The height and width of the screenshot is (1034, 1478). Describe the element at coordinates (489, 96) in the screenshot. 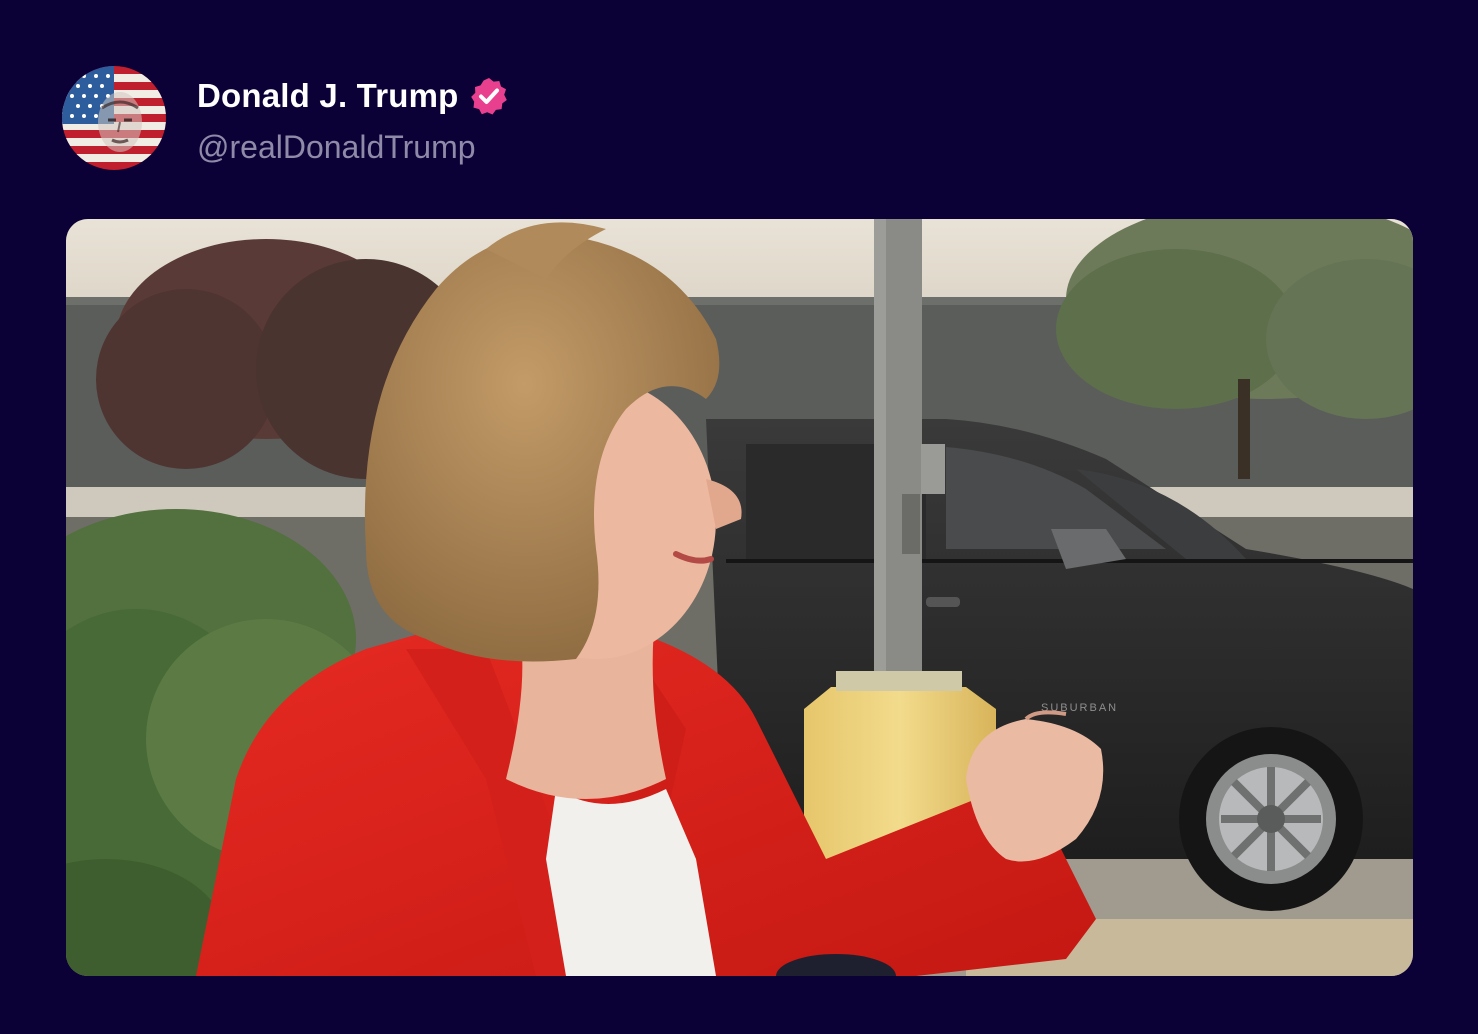

I see `verified-badge-icon` at that location.